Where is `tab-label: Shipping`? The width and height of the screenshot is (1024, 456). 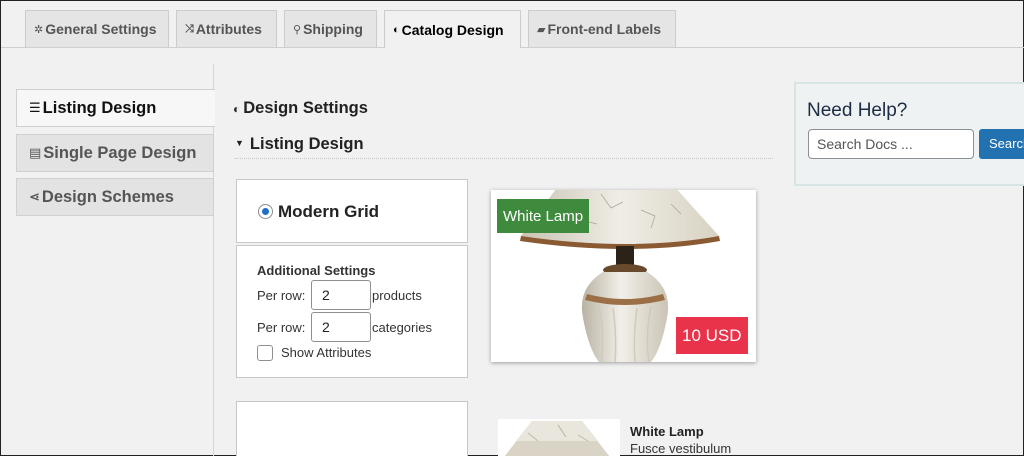 tab-label: Shipping is located at coordinates (333, 29).